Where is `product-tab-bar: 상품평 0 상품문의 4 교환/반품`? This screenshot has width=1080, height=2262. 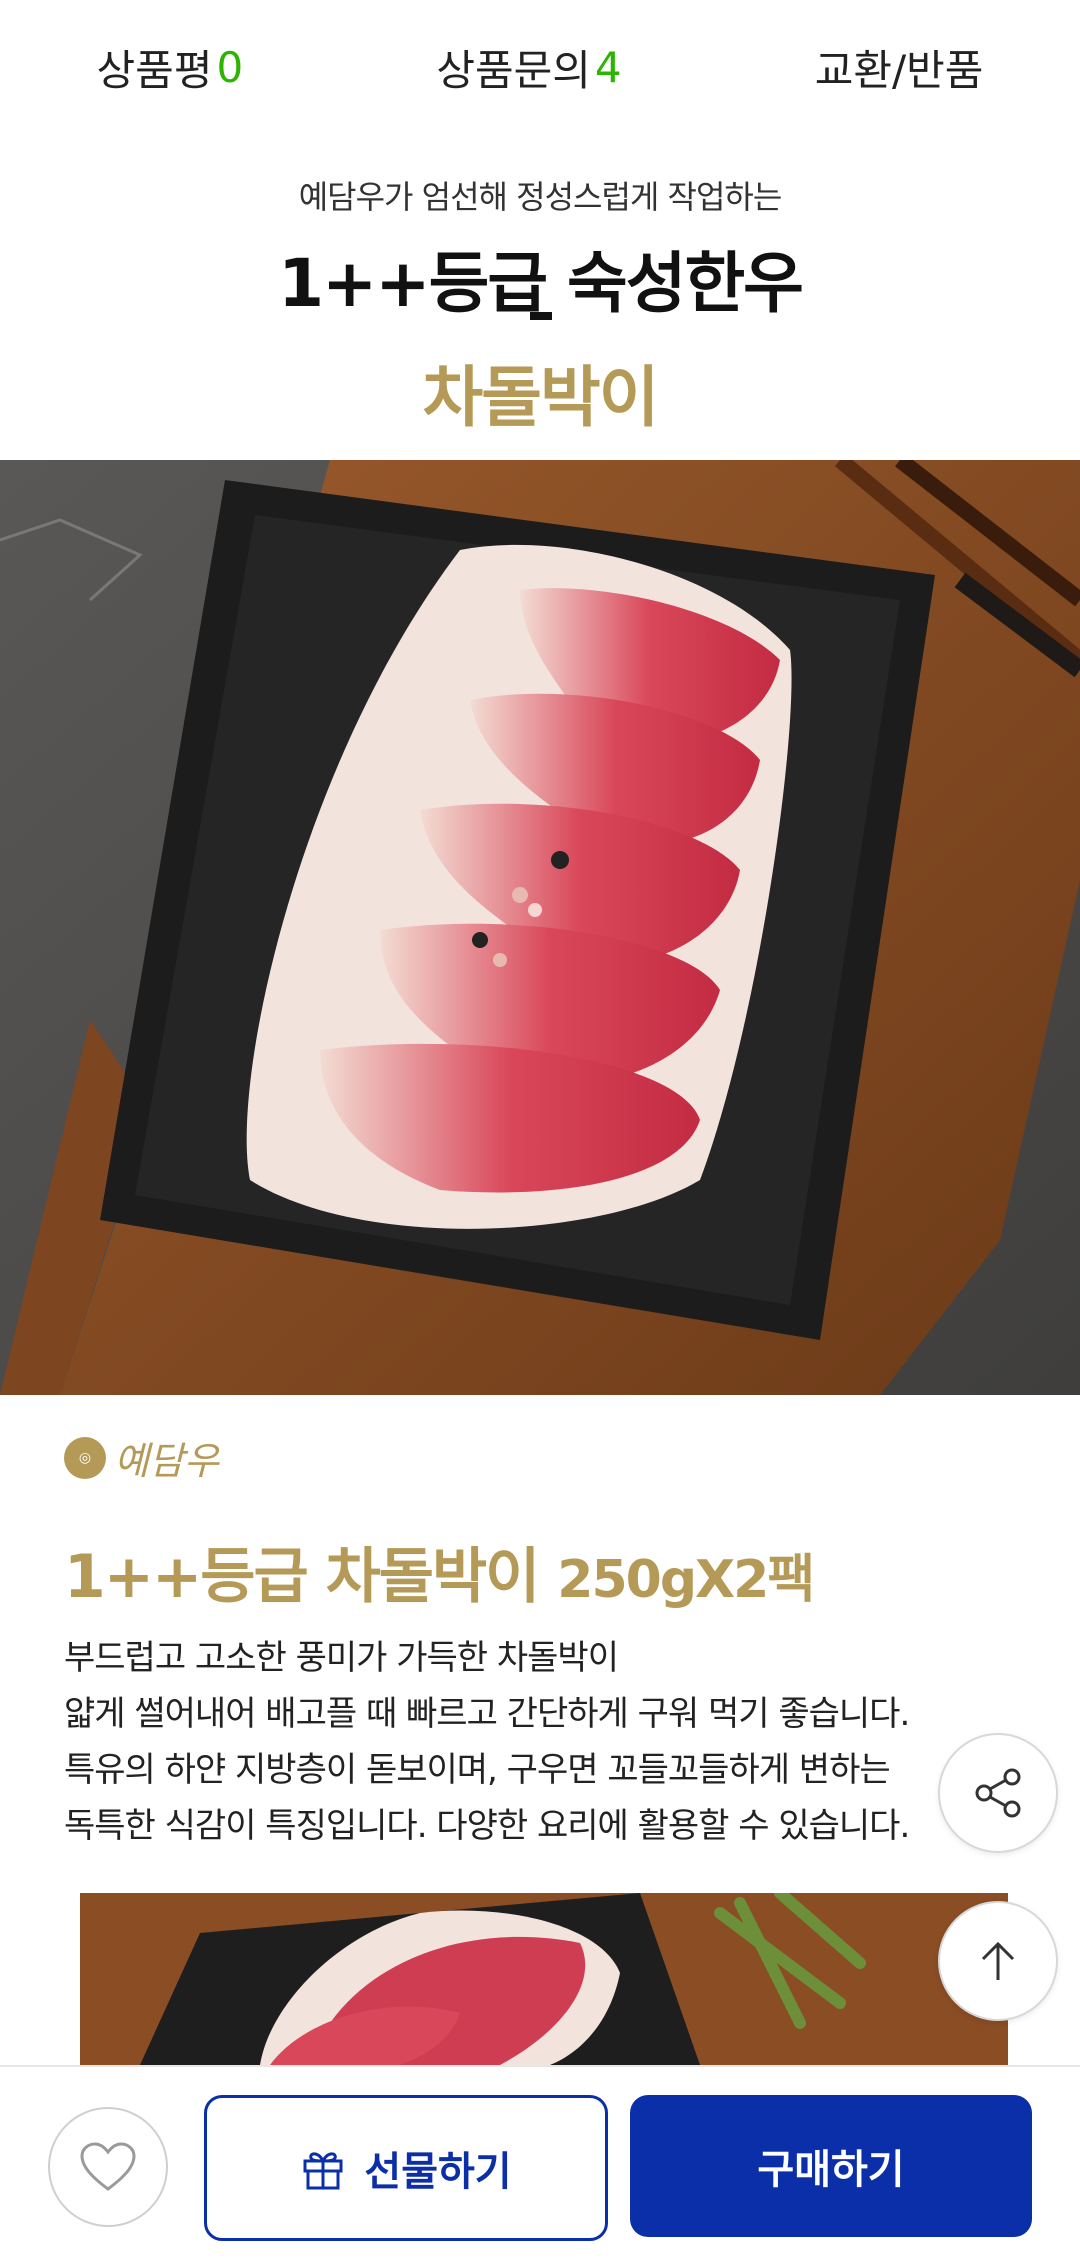
product-tab-bar: 상품평 0 상품문의 4 교환/반품 is located at coordinates (540, 68).